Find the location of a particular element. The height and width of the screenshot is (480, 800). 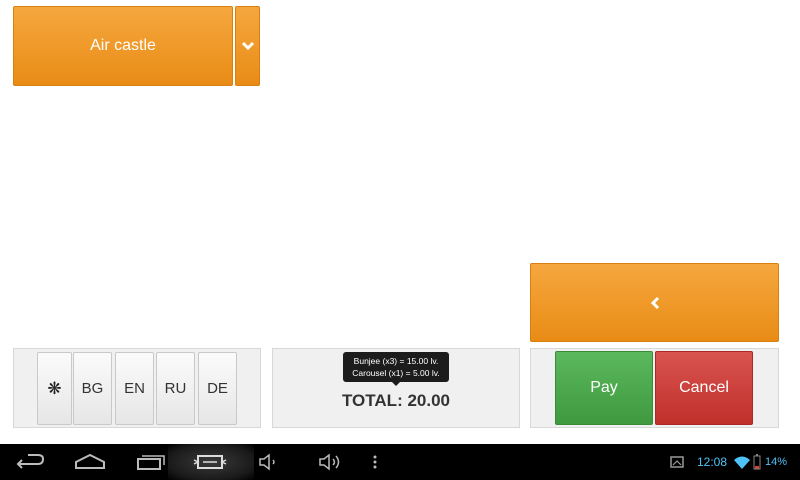

battery-percent: 14% is located at coordinates (776, 462).